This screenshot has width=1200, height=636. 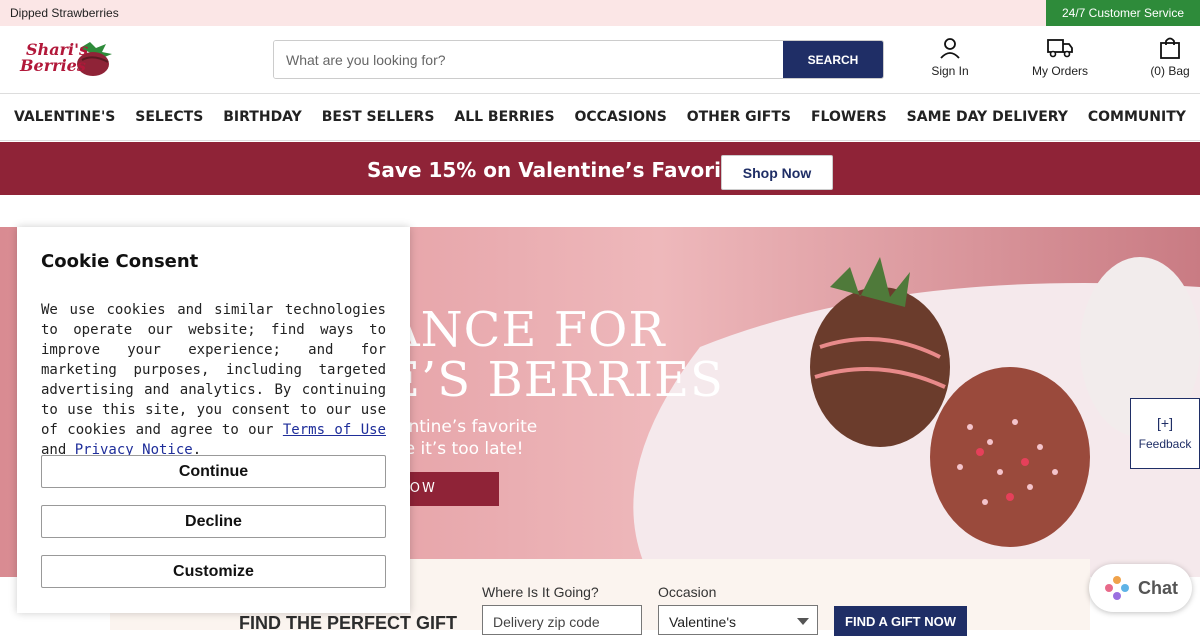 I want to click on nav-item-other-gifts: OTHER GIFTS, so click(x=739, y=117).